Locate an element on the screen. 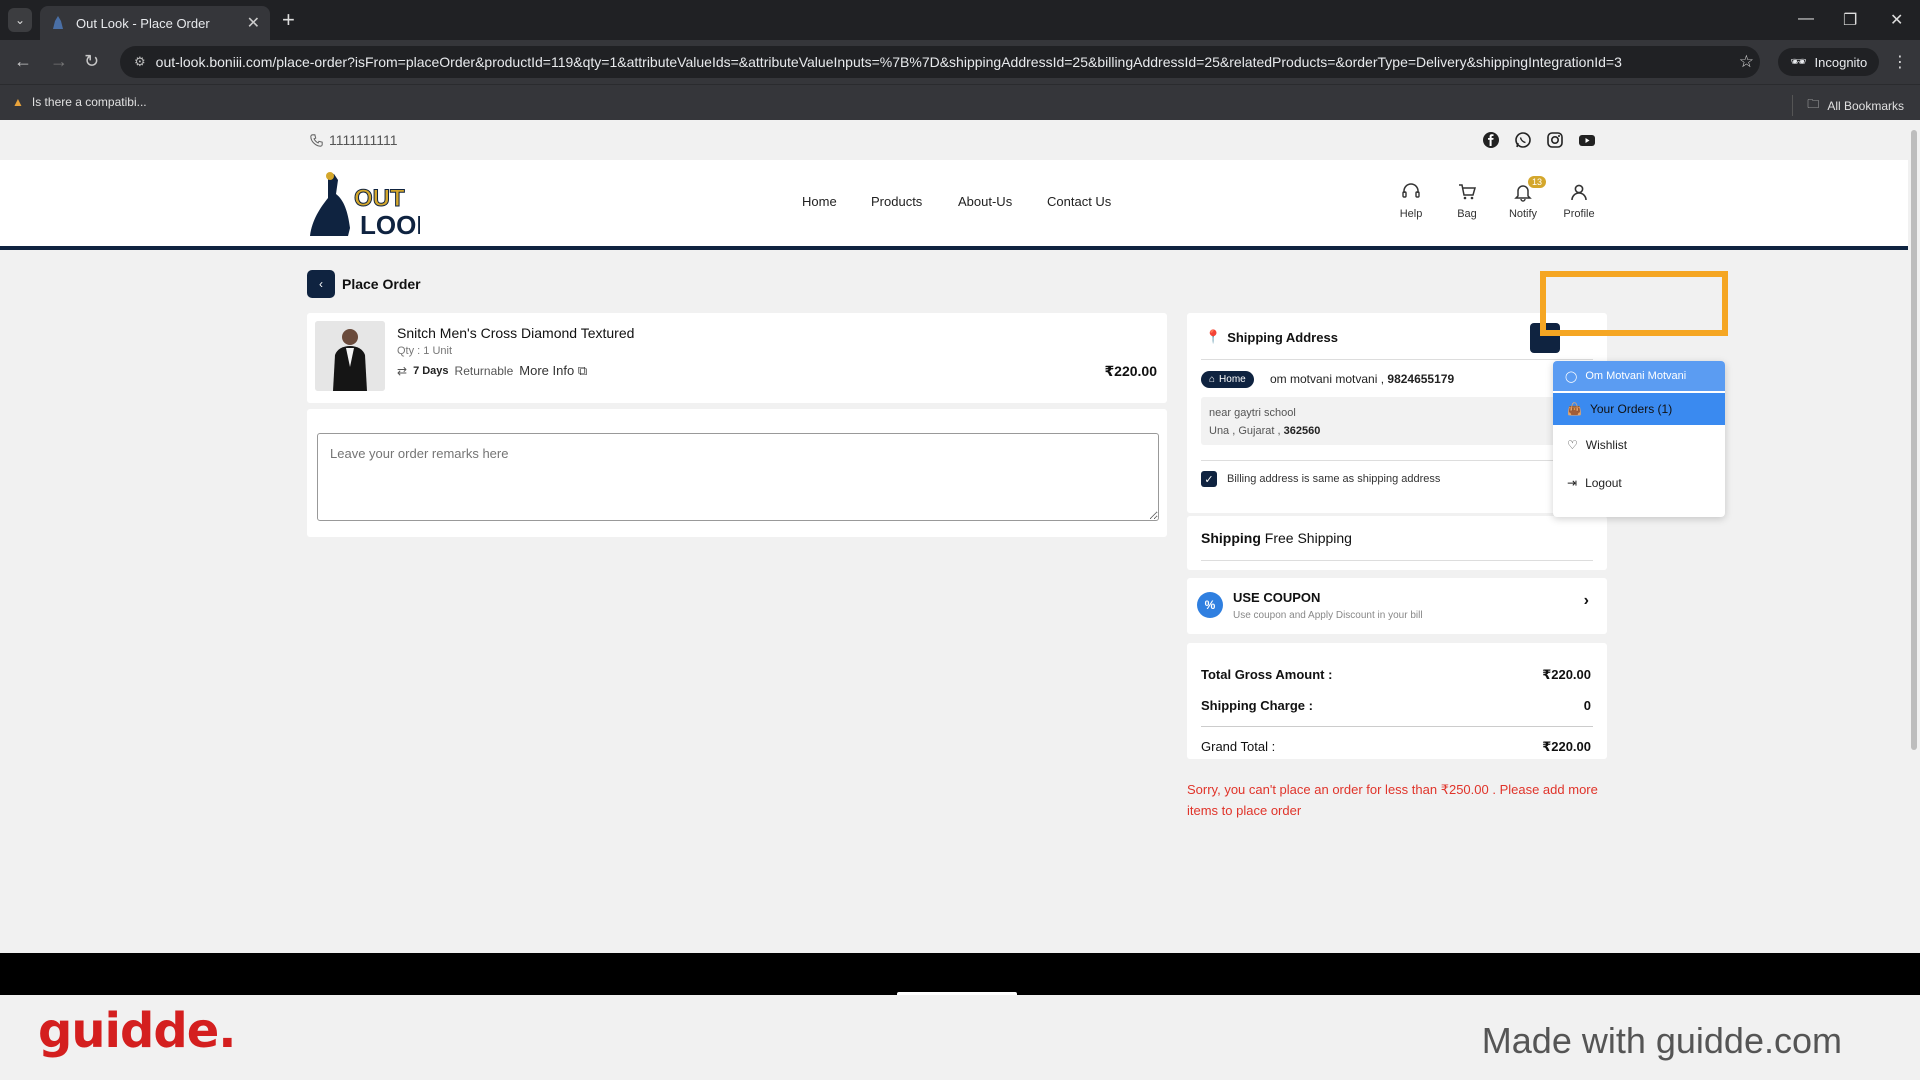 Image resolution: width=1920 pixels, height=1080 pixels. scrollbar-thumb is located at coordinates (1914, 440).